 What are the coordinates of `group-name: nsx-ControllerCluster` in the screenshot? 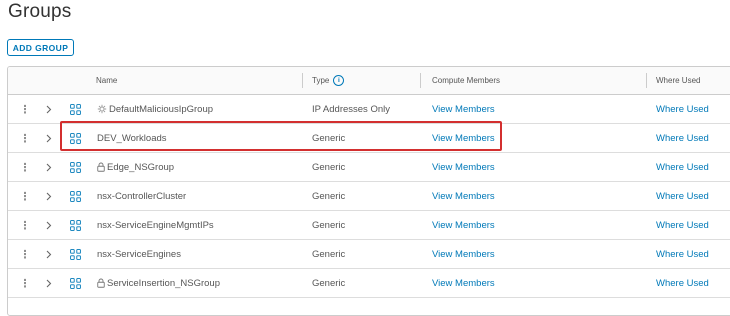 It's located at (141, 196).